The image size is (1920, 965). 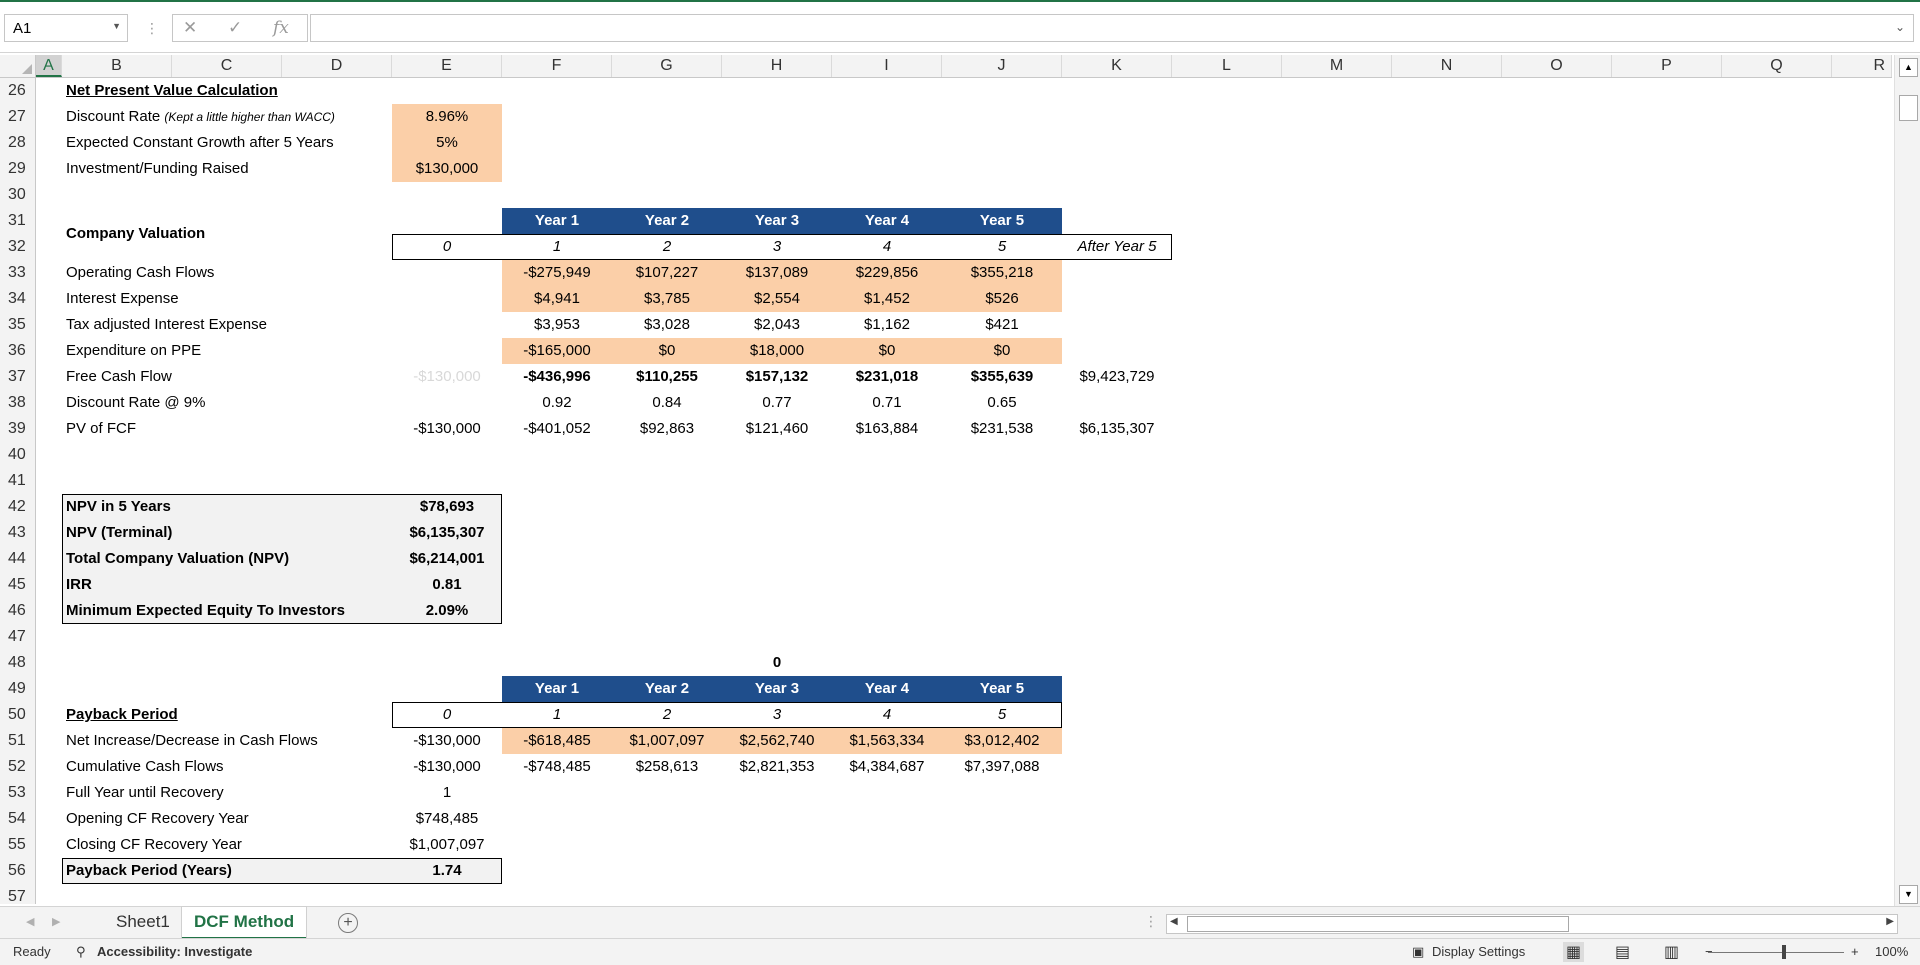 I want to click on value-cell: $355,639, so click(x=1002, y=377).